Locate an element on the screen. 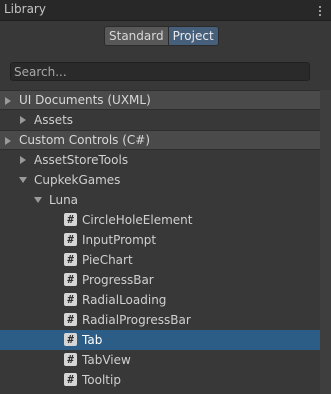  tree-element-tab: # Tab is located at coordinates (160, 340).